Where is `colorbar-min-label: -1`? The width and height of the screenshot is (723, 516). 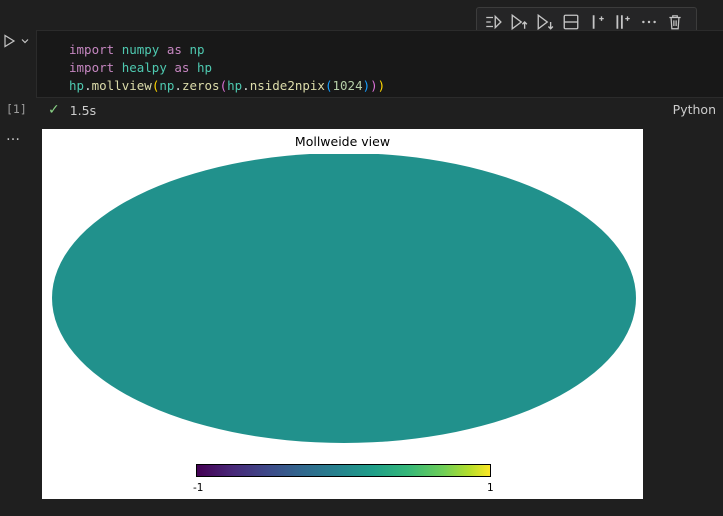
colorbar-min-label: -1 is located at coordinates (198, 488).